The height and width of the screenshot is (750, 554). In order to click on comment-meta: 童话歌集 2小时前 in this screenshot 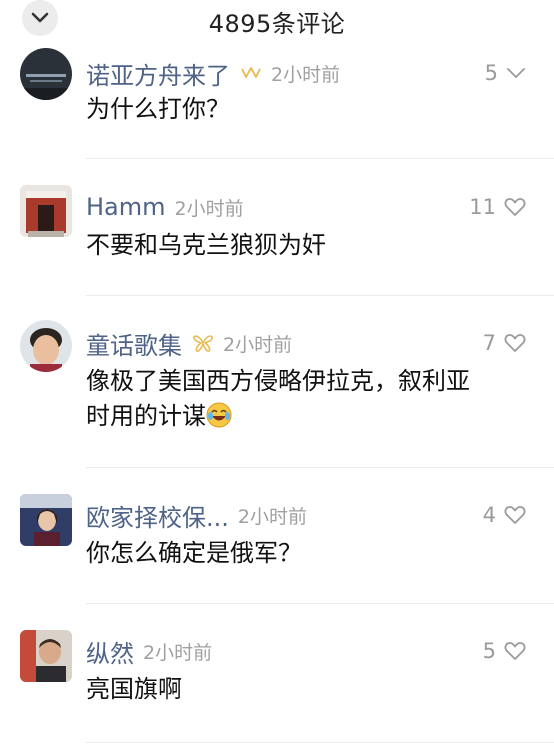, I will do `click(189, 343)`.